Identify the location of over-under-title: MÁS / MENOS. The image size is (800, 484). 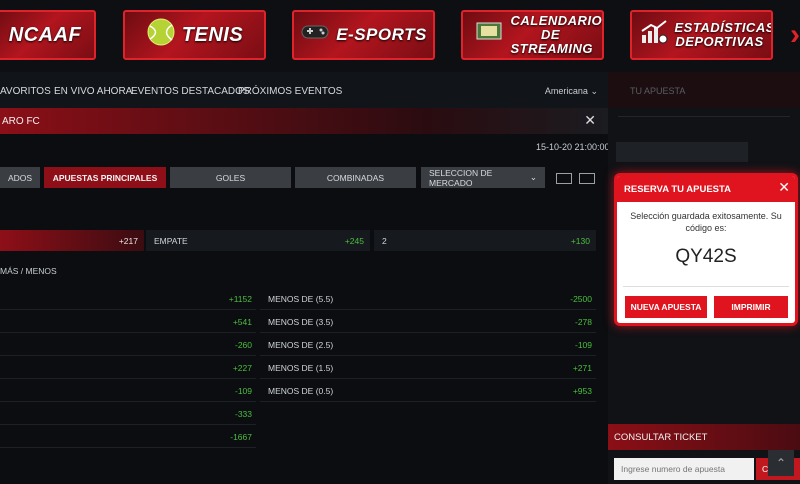
(28, 271).